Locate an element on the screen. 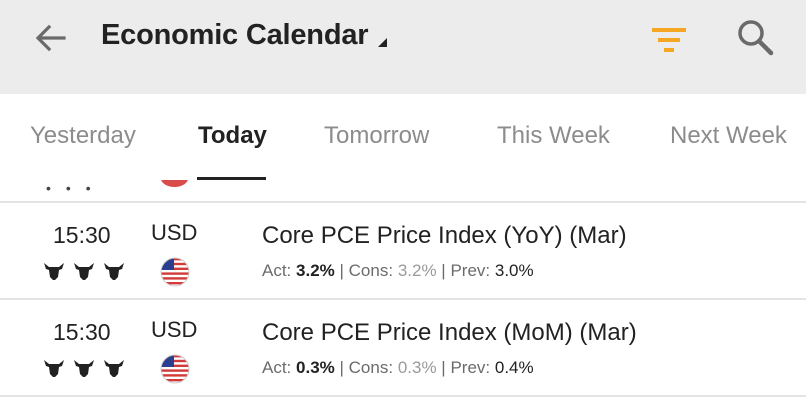 This screenshot has width=806, height=409. tab-yesterday: Yesterday is located at coordinates (83, 136).